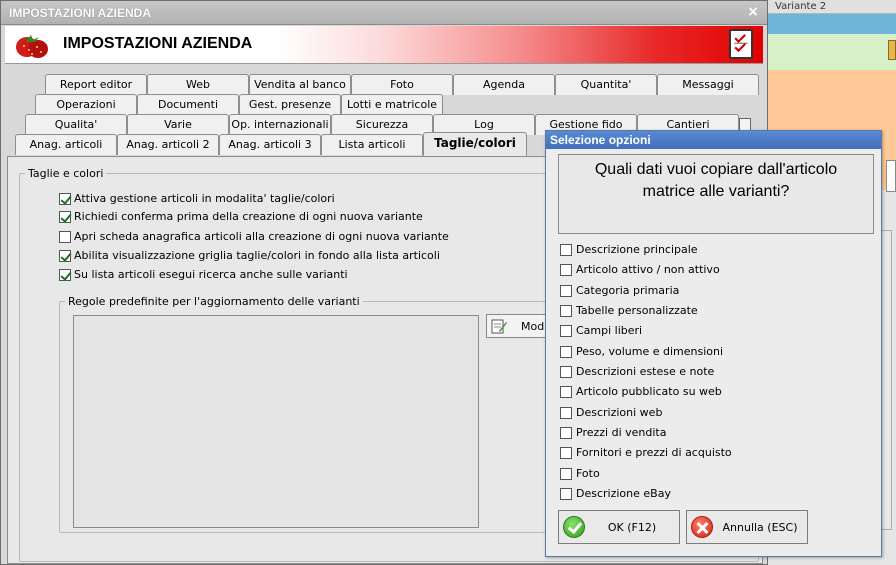  What do you see at coordinates (609, 330) in the screenshot?
I see `option-label: Campi liberi` at bounding box center [609, 330].